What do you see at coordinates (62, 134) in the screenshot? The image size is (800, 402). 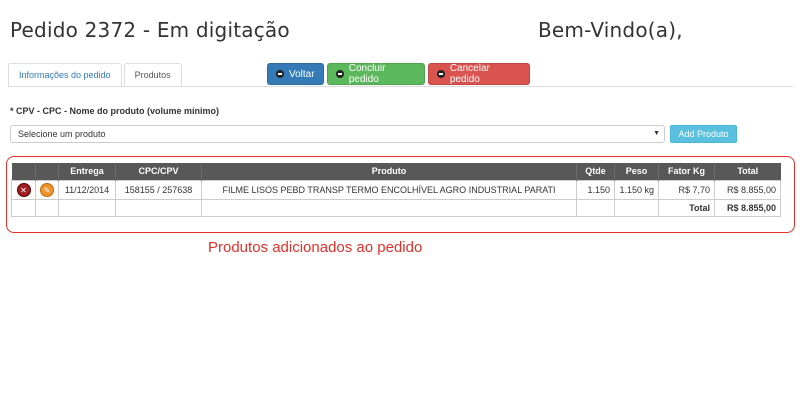 I see `product-select-value: Selecione um produto` at bounding box center [62, 134].